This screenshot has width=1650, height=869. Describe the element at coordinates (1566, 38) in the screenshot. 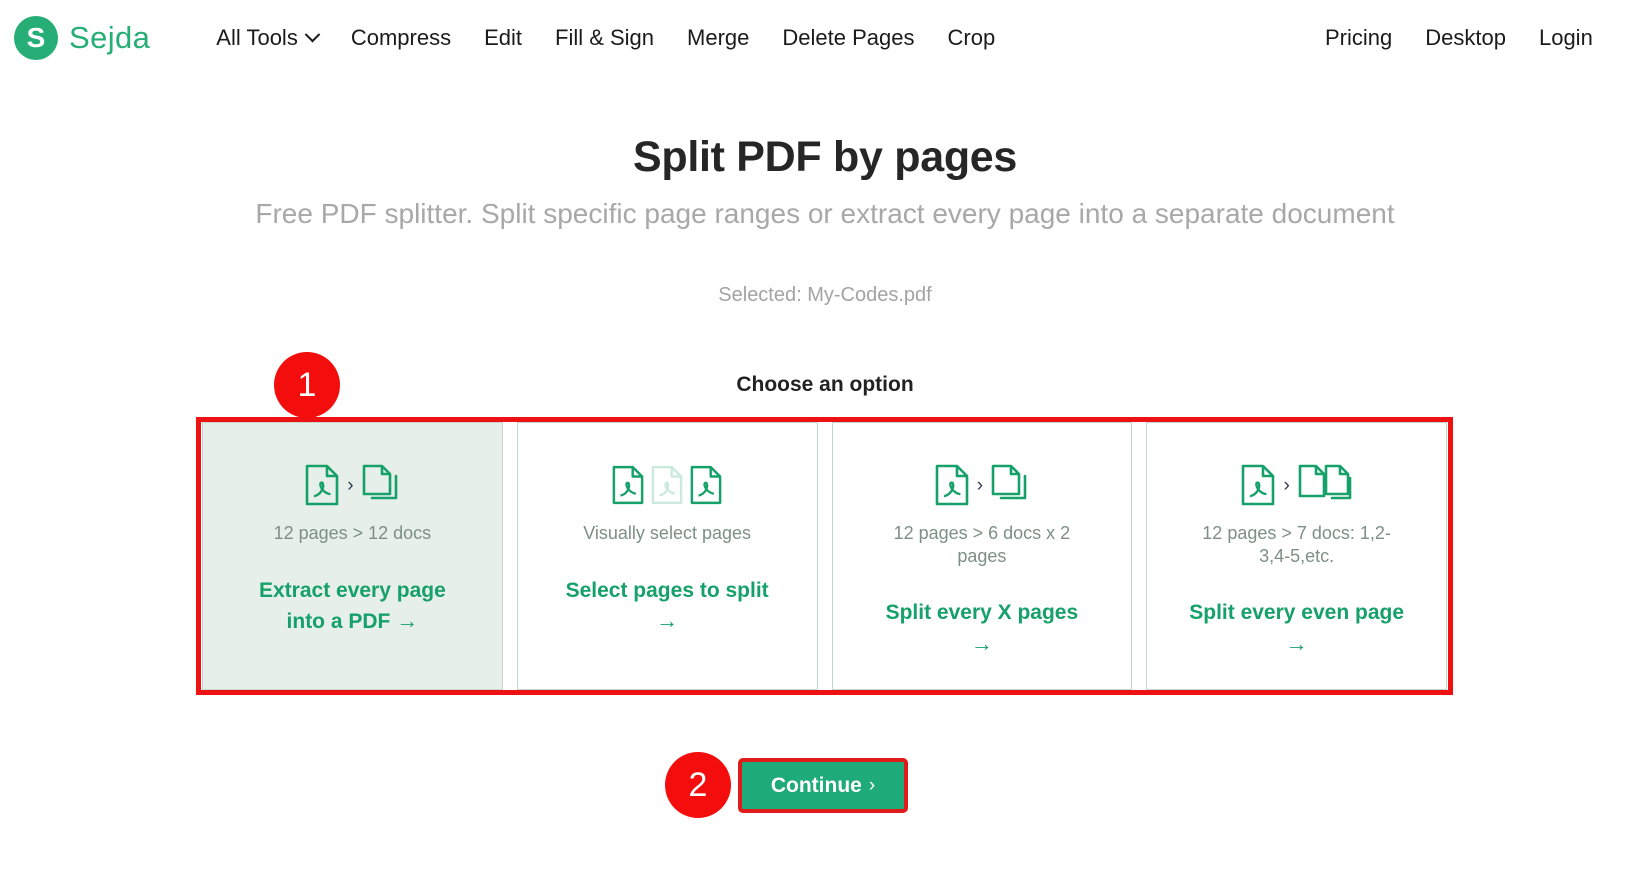

I see `nav-item-login: Login` at that location.